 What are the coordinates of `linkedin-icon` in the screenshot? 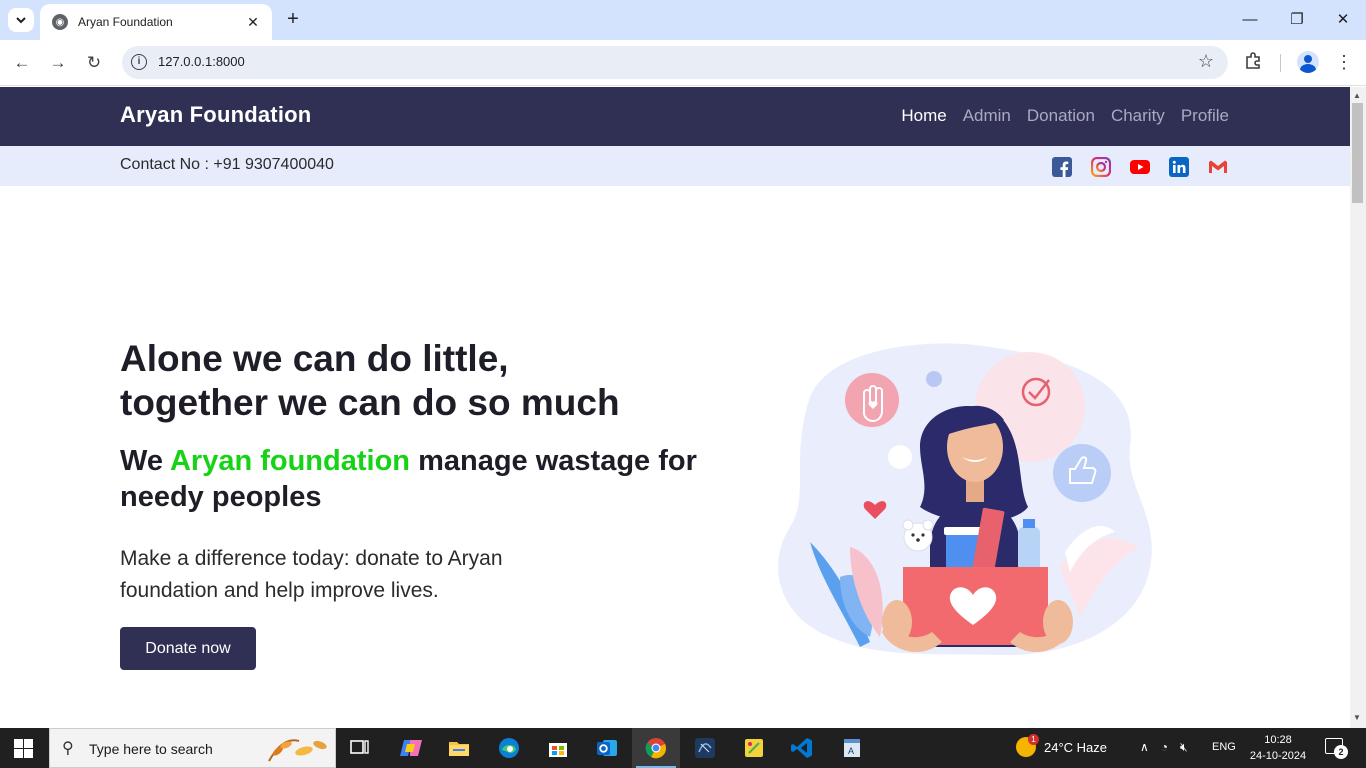 It's located at (1179, 167).